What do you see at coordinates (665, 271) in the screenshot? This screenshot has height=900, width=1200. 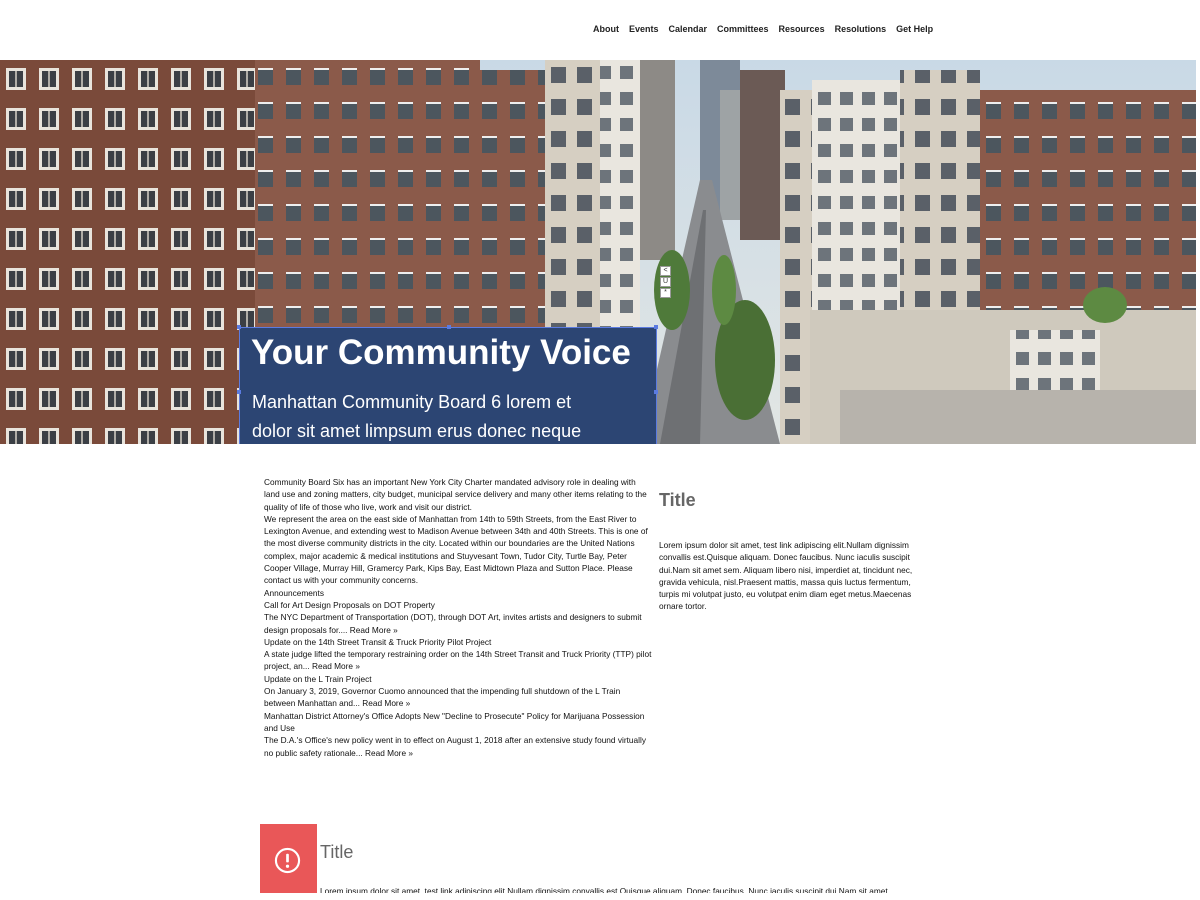 I see `collapse-tool-button: <` at bounding box center [665, 271].